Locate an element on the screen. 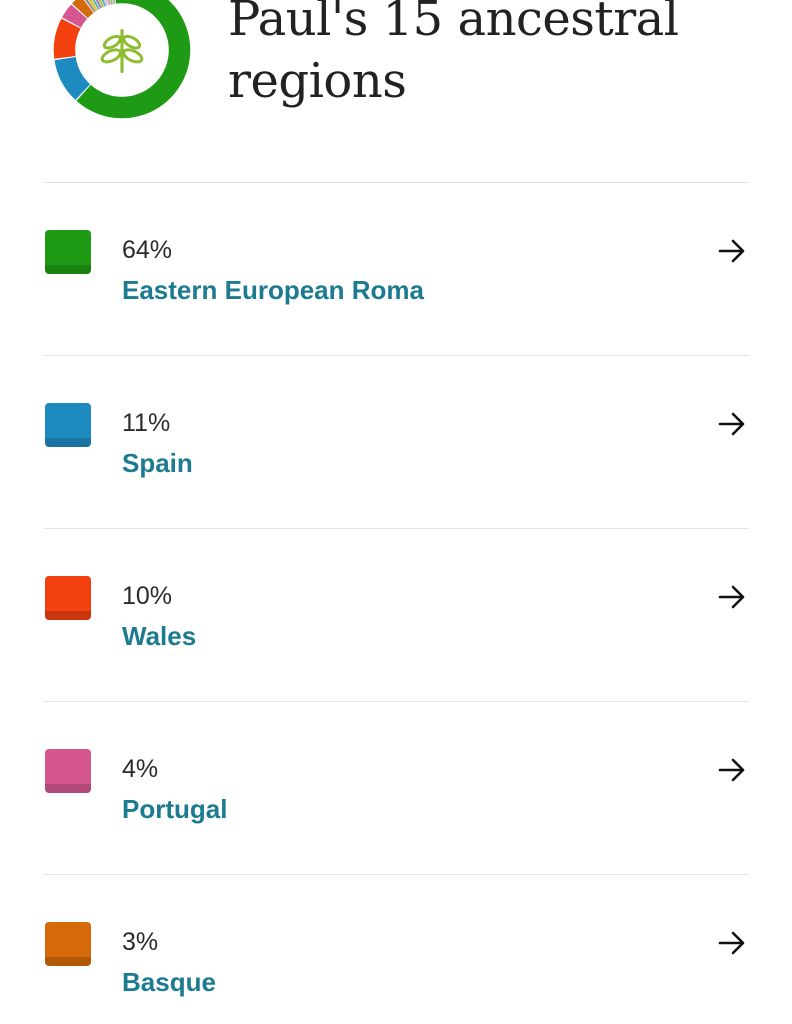 This screenshot has height=1024, width=792. ethnicity-donut-chart is located at coordinates (122, 59).